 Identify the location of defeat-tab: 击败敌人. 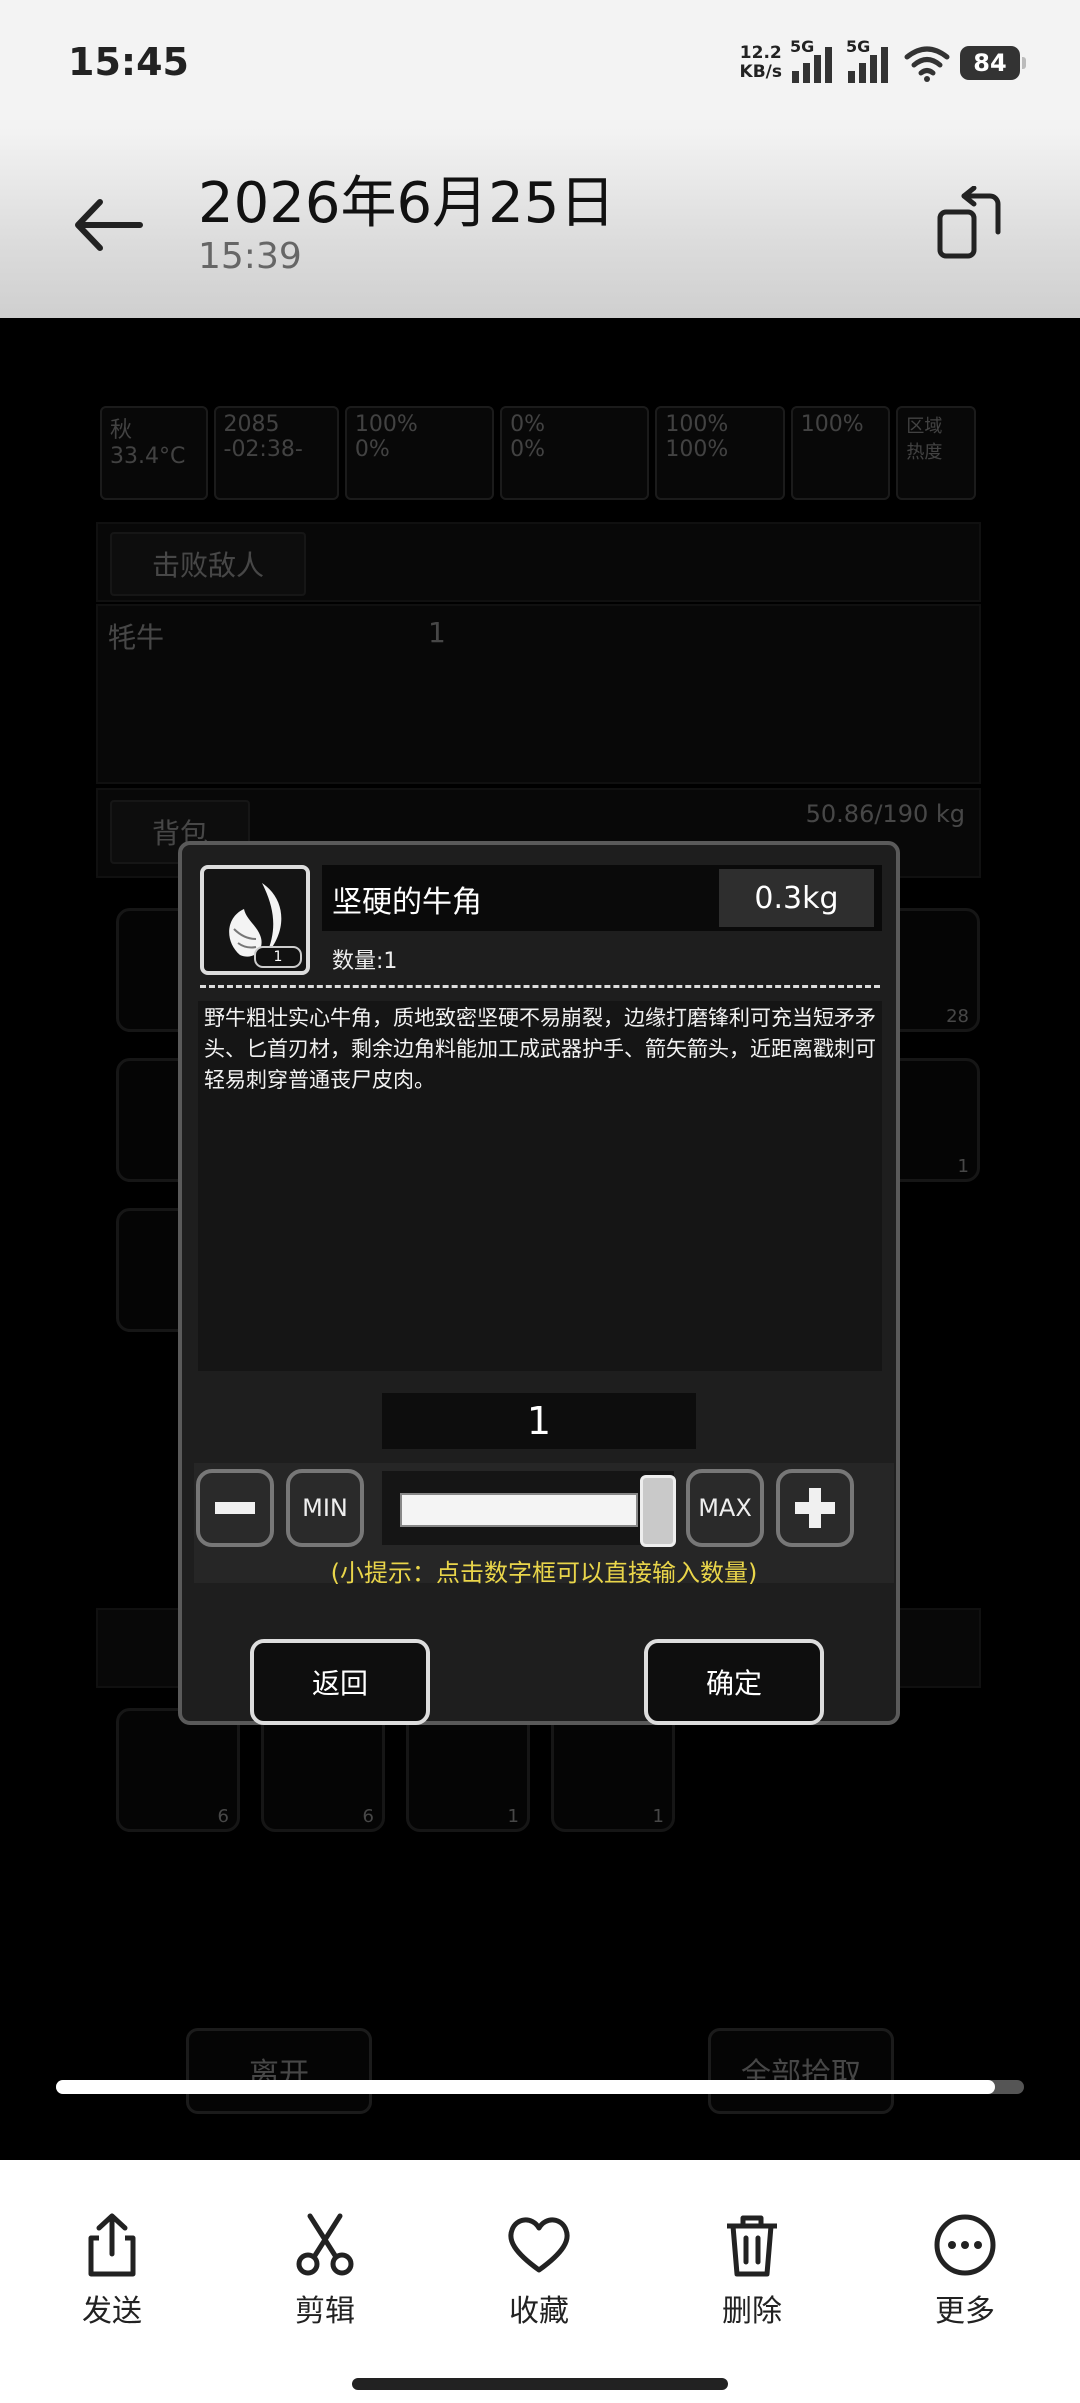
(208, 564).